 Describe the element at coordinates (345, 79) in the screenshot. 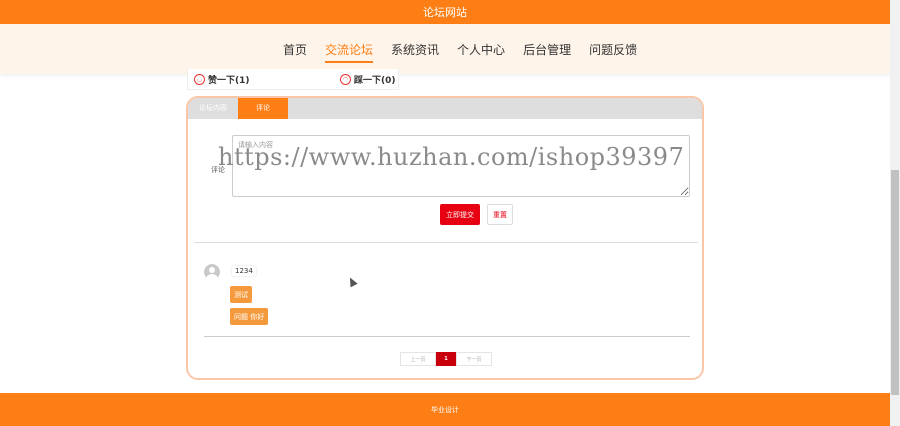

I see `frown-icon: ◠` at that location.